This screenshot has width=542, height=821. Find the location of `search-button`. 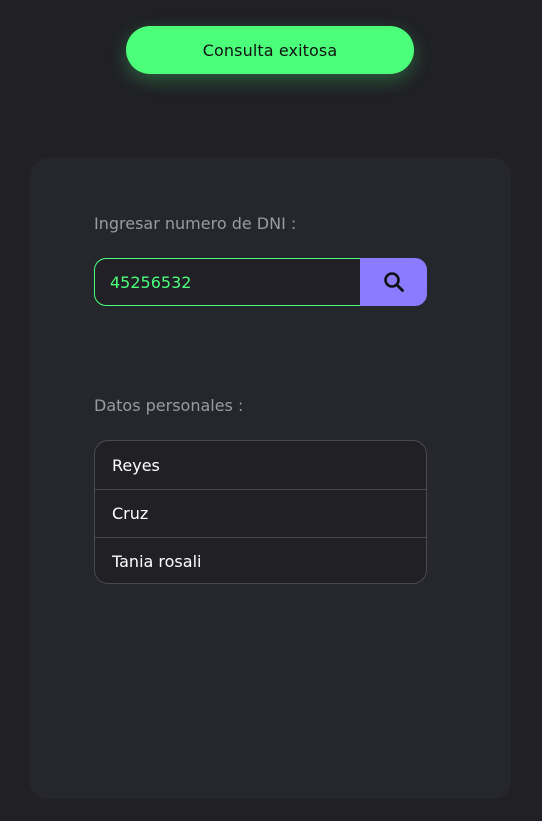

search-button is located at coordinates (393, 282).